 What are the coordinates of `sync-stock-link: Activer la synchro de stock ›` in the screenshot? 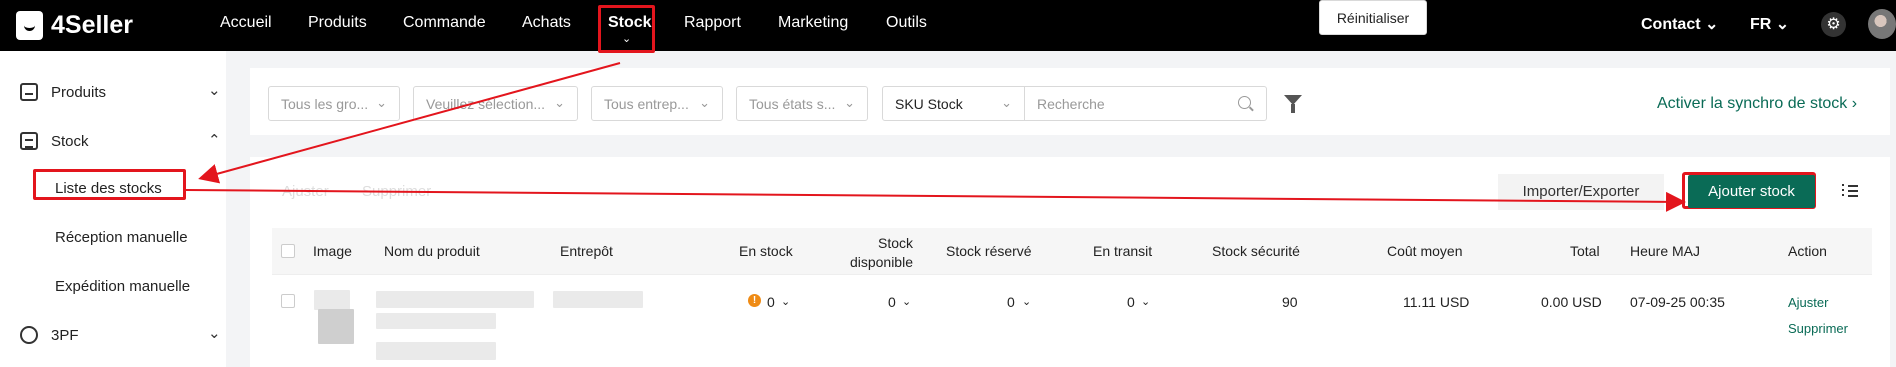 It's located at (1757, 104).